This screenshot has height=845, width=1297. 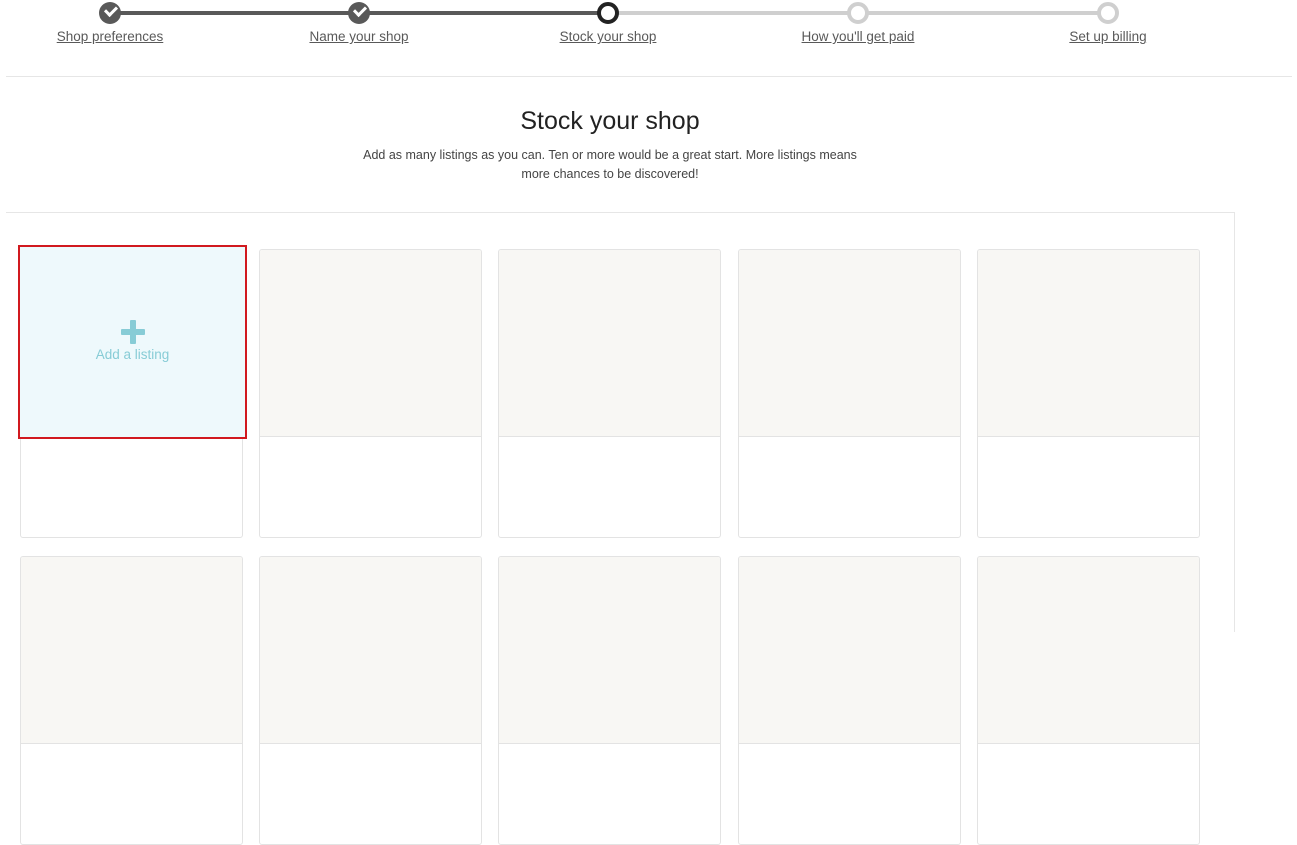 I want to click on step-stock-your-shop: Stock your shop, so click(x=608, y=23).